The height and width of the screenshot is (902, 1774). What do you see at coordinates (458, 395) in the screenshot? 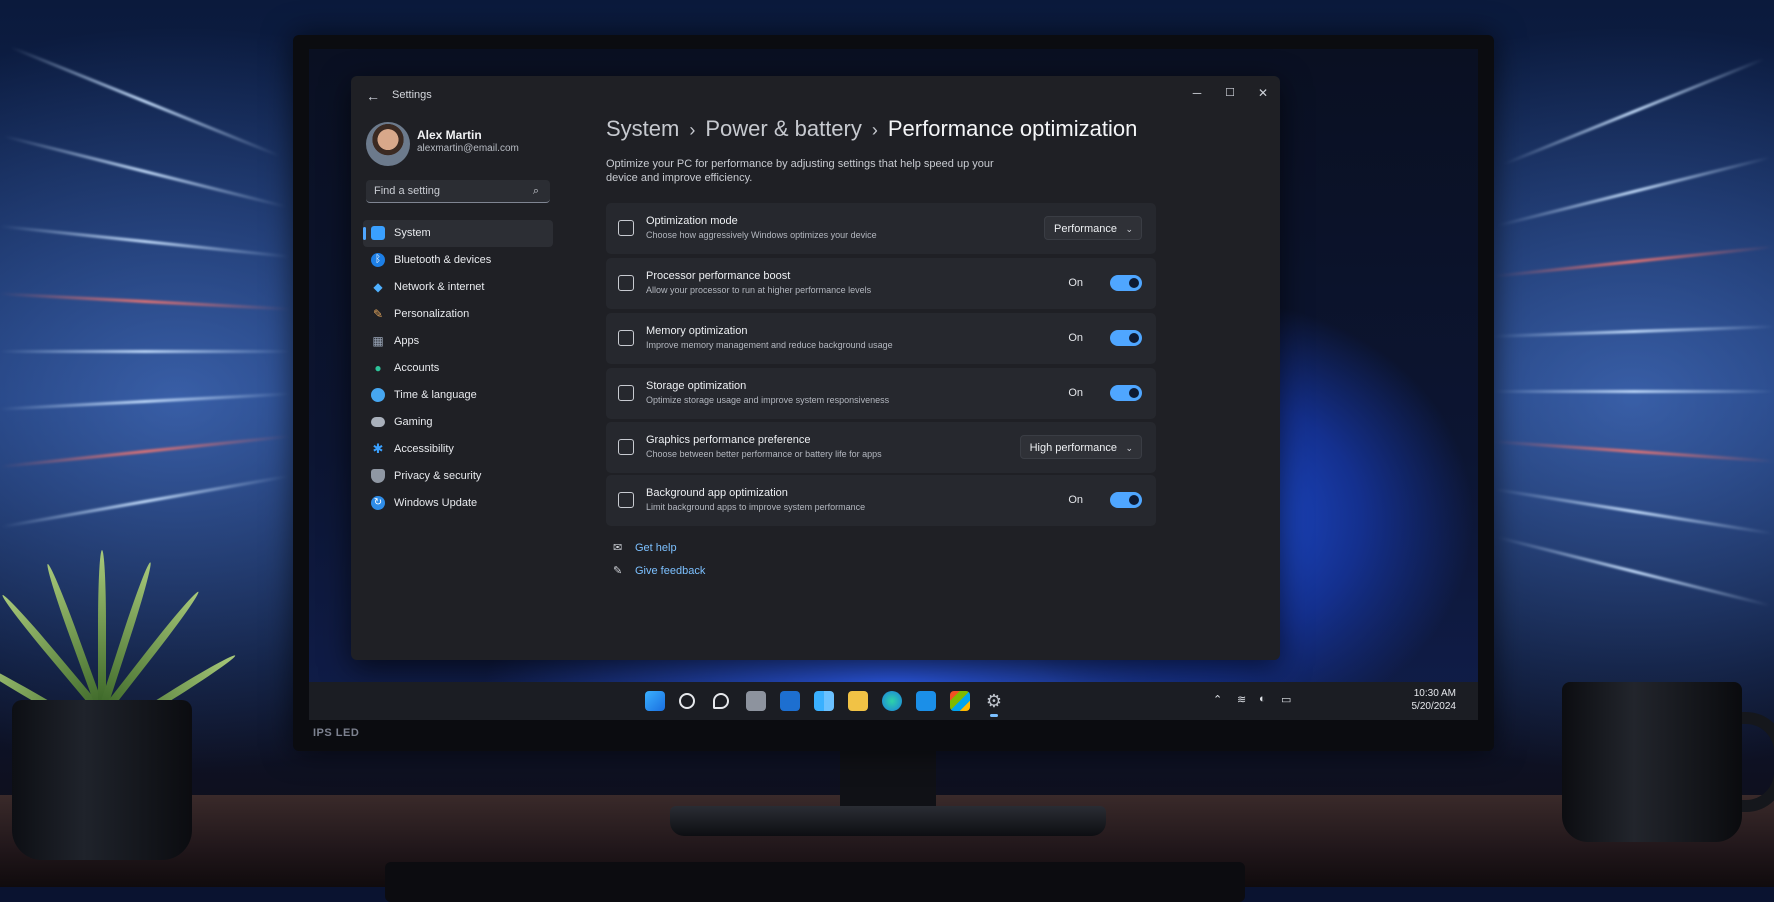
I see `sidebar-item-time-language: Time & language` at bounding box center [458, 395].